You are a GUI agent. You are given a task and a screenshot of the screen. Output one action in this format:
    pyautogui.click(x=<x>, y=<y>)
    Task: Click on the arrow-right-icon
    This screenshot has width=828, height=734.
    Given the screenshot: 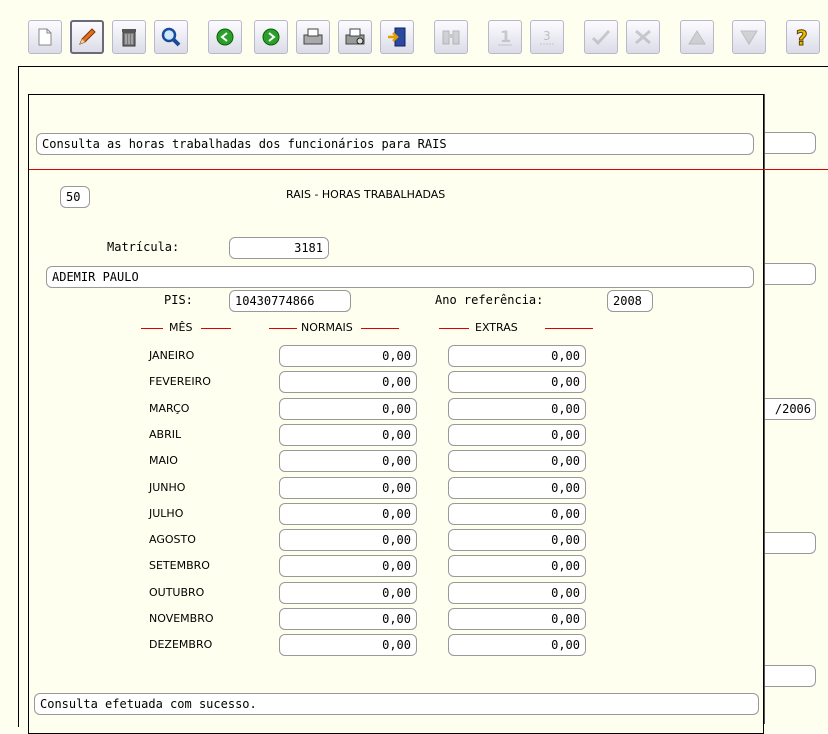 What is the action you would take?
    pyautogui.click(x=271, y=37)
    